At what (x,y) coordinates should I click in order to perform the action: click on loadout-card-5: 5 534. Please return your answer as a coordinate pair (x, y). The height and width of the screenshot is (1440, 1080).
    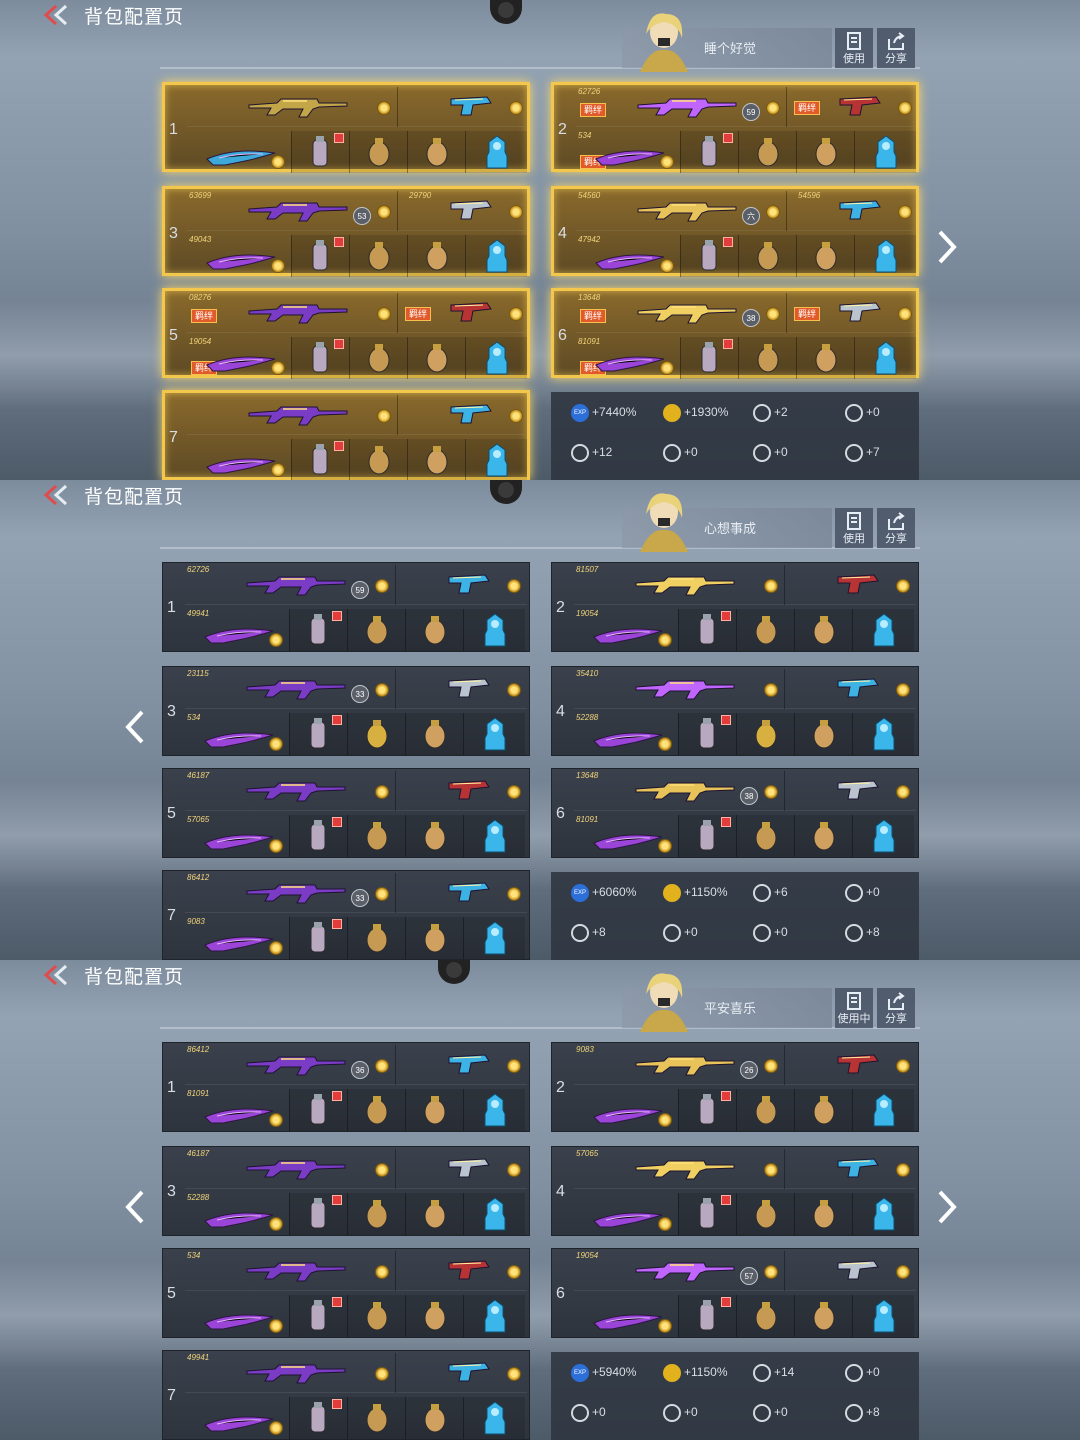
    Looking at the image, I should click on (346, 1293).